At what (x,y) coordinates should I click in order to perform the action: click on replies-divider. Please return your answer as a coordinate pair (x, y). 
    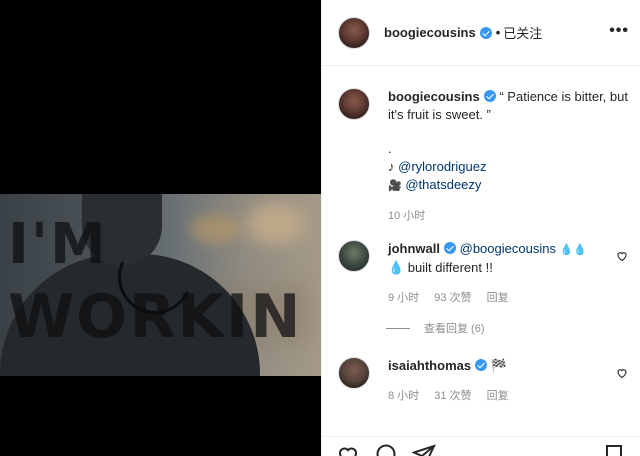
    Looking at the image, I should click on (398, 328).